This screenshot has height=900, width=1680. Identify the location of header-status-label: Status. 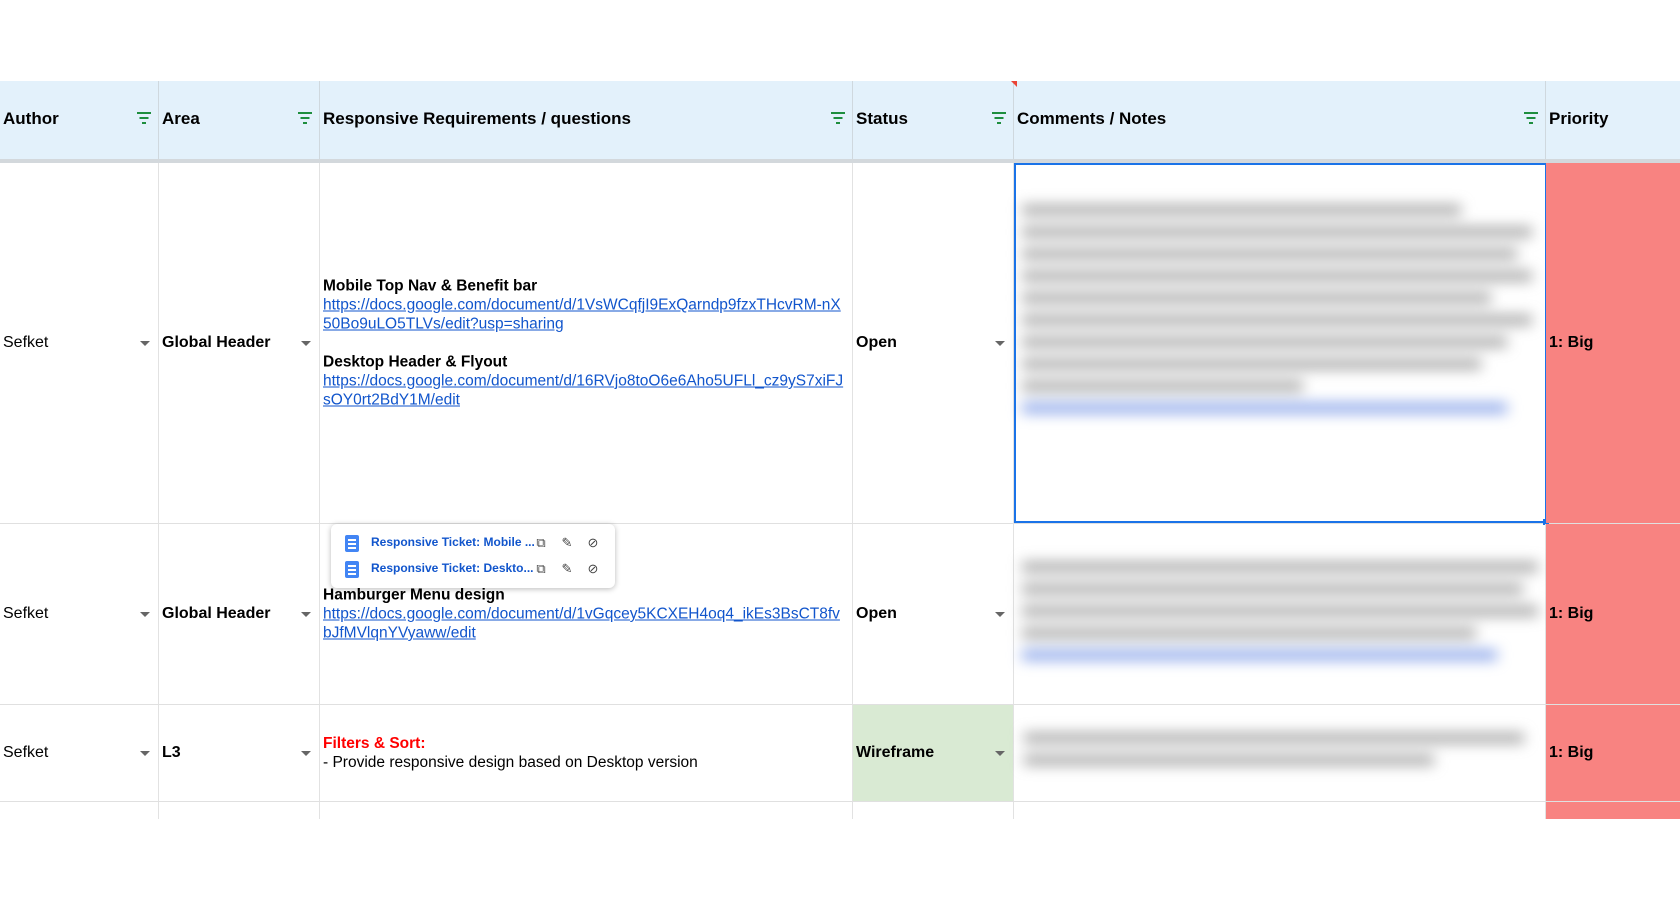
(882, 118).